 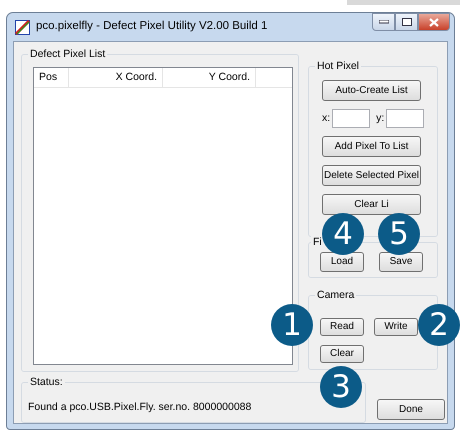 I want to click on minimize-button, so click(x=383, y=22).